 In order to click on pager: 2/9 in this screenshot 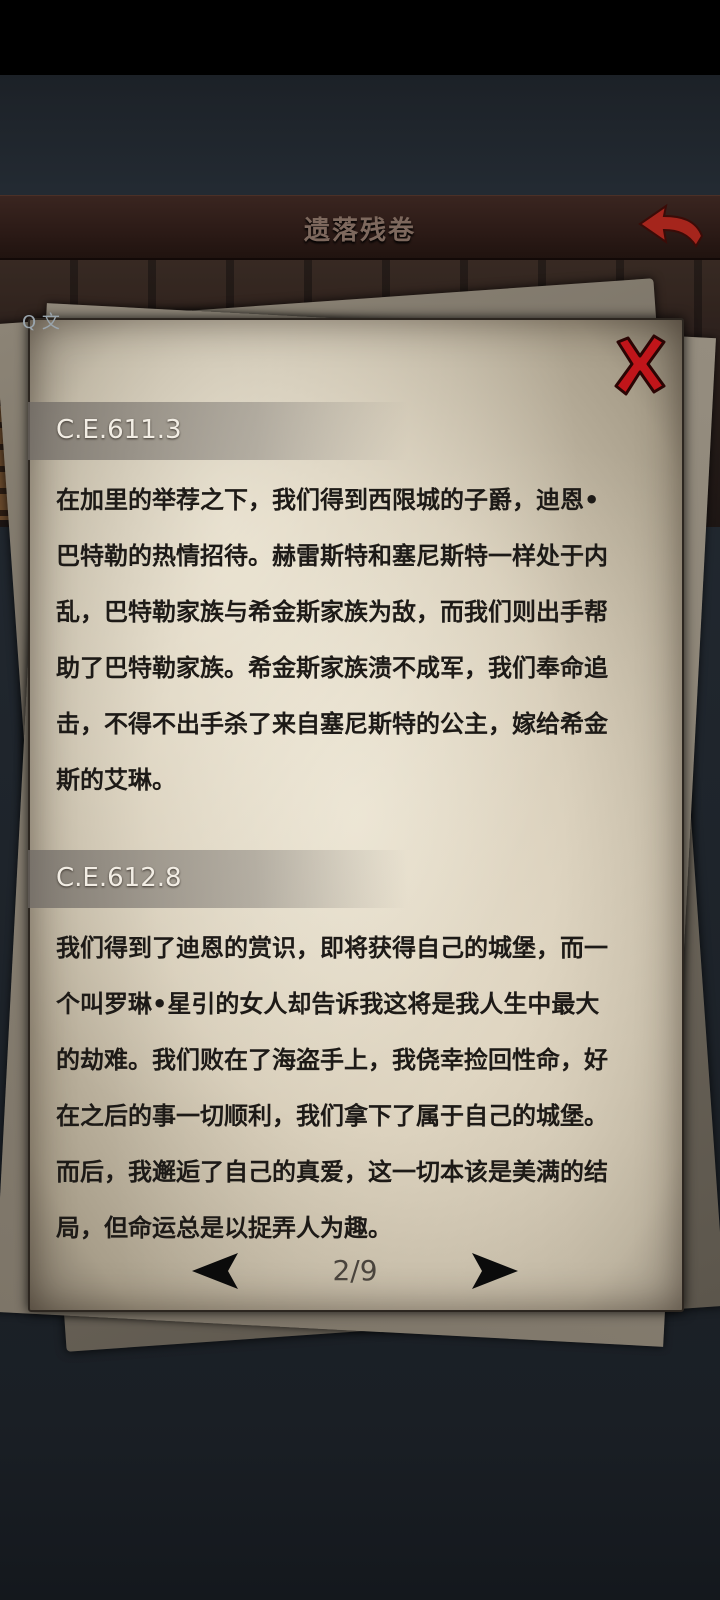, I will do `click(355, 1270)`.